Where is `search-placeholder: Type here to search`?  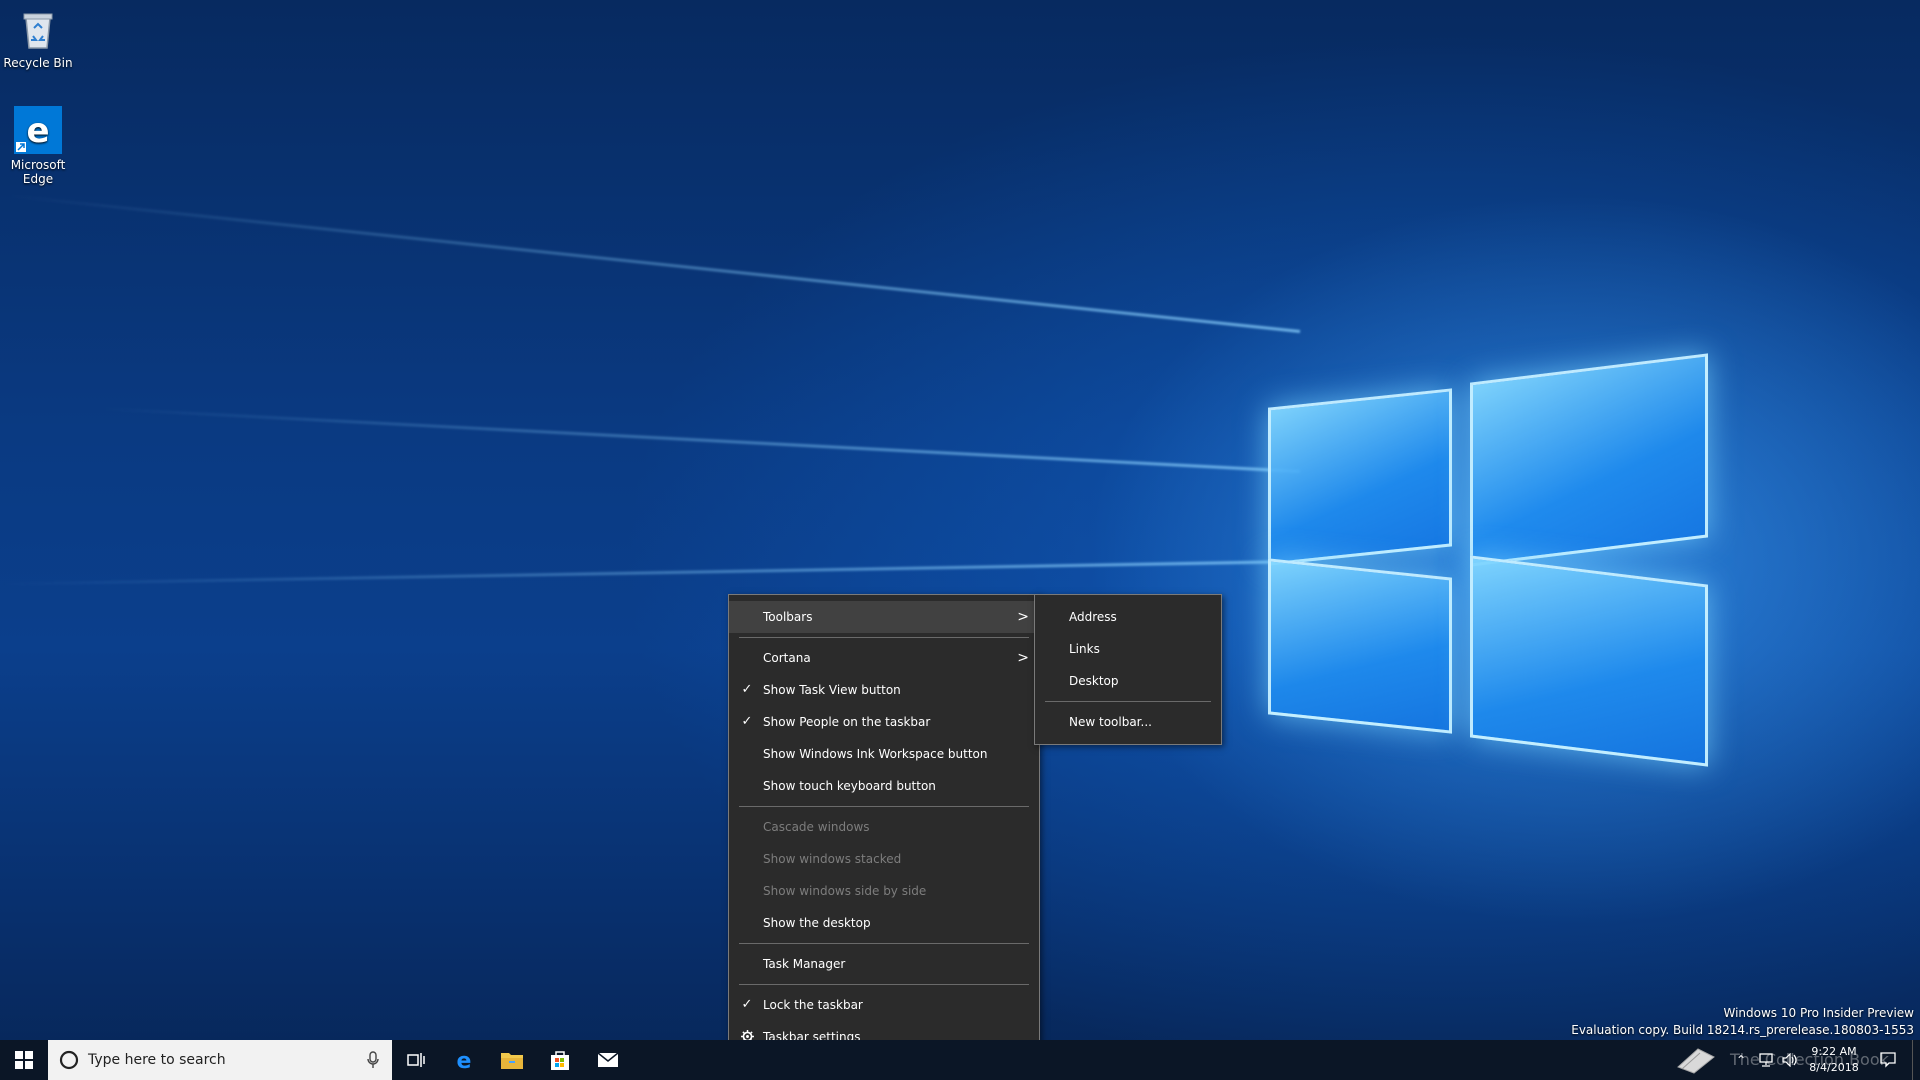
search-placeholder: Type here to search is located at coordinates (157, 1060).